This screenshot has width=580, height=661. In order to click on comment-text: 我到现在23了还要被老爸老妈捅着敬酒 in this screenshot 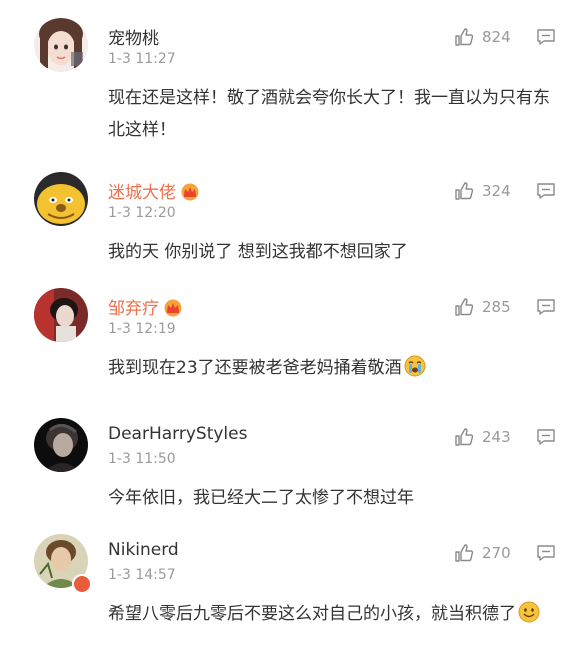, I will do `click(334, 368)`.